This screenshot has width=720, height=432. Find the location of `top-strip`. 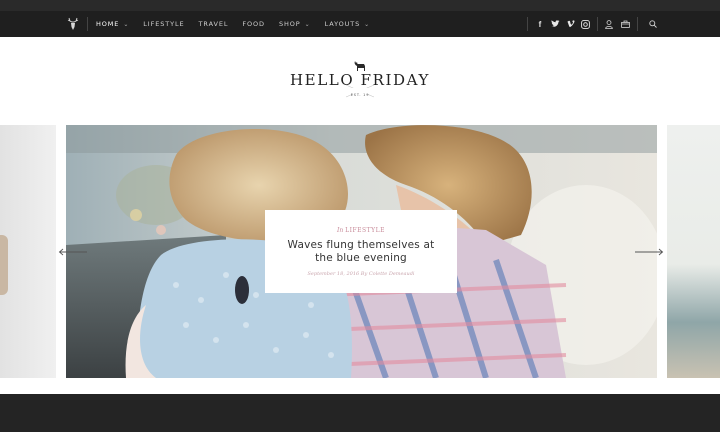

top-strip is located at coordinates (360, 5).